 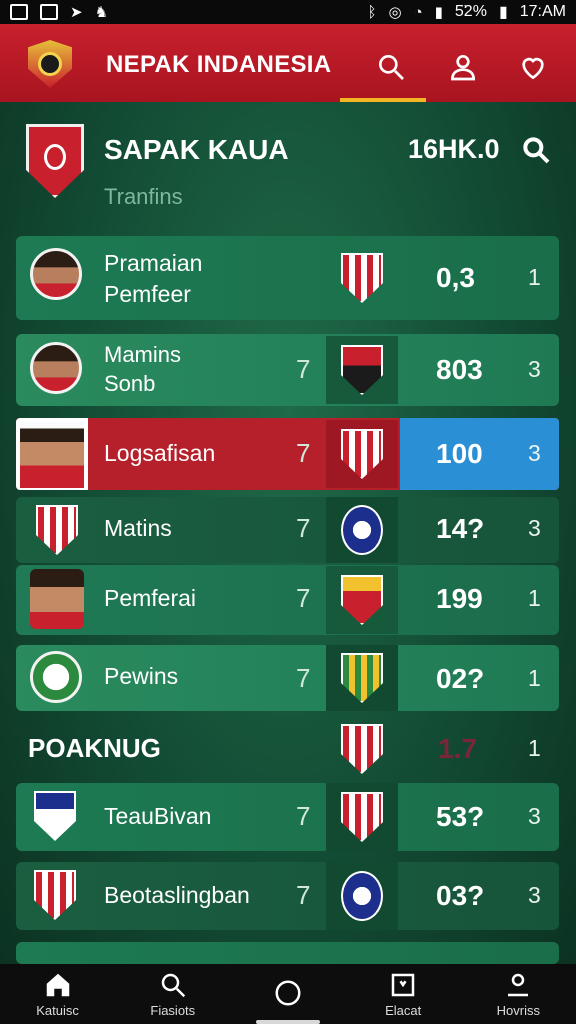 I want to click on table-row-partial, so click(x=287, y=953).